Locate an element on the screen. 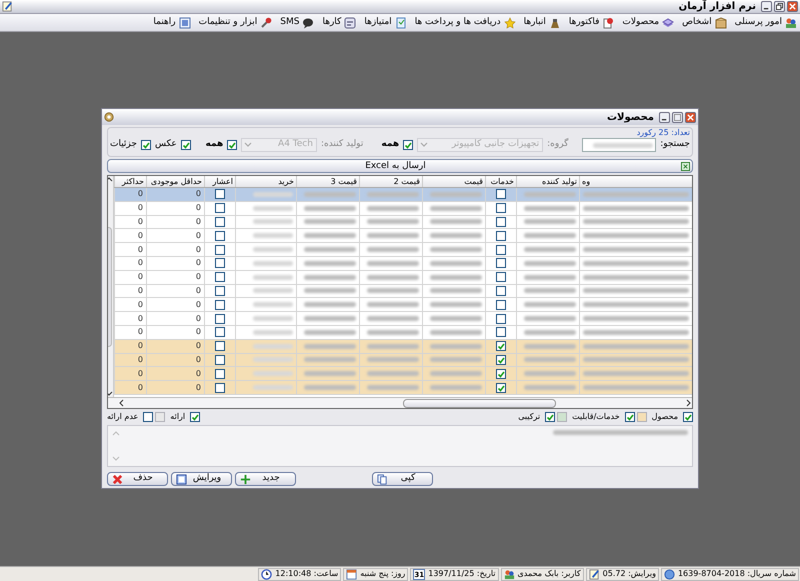 The width and height of the screenshot is (800, 581). search-field is located at coordinates (619, 145).